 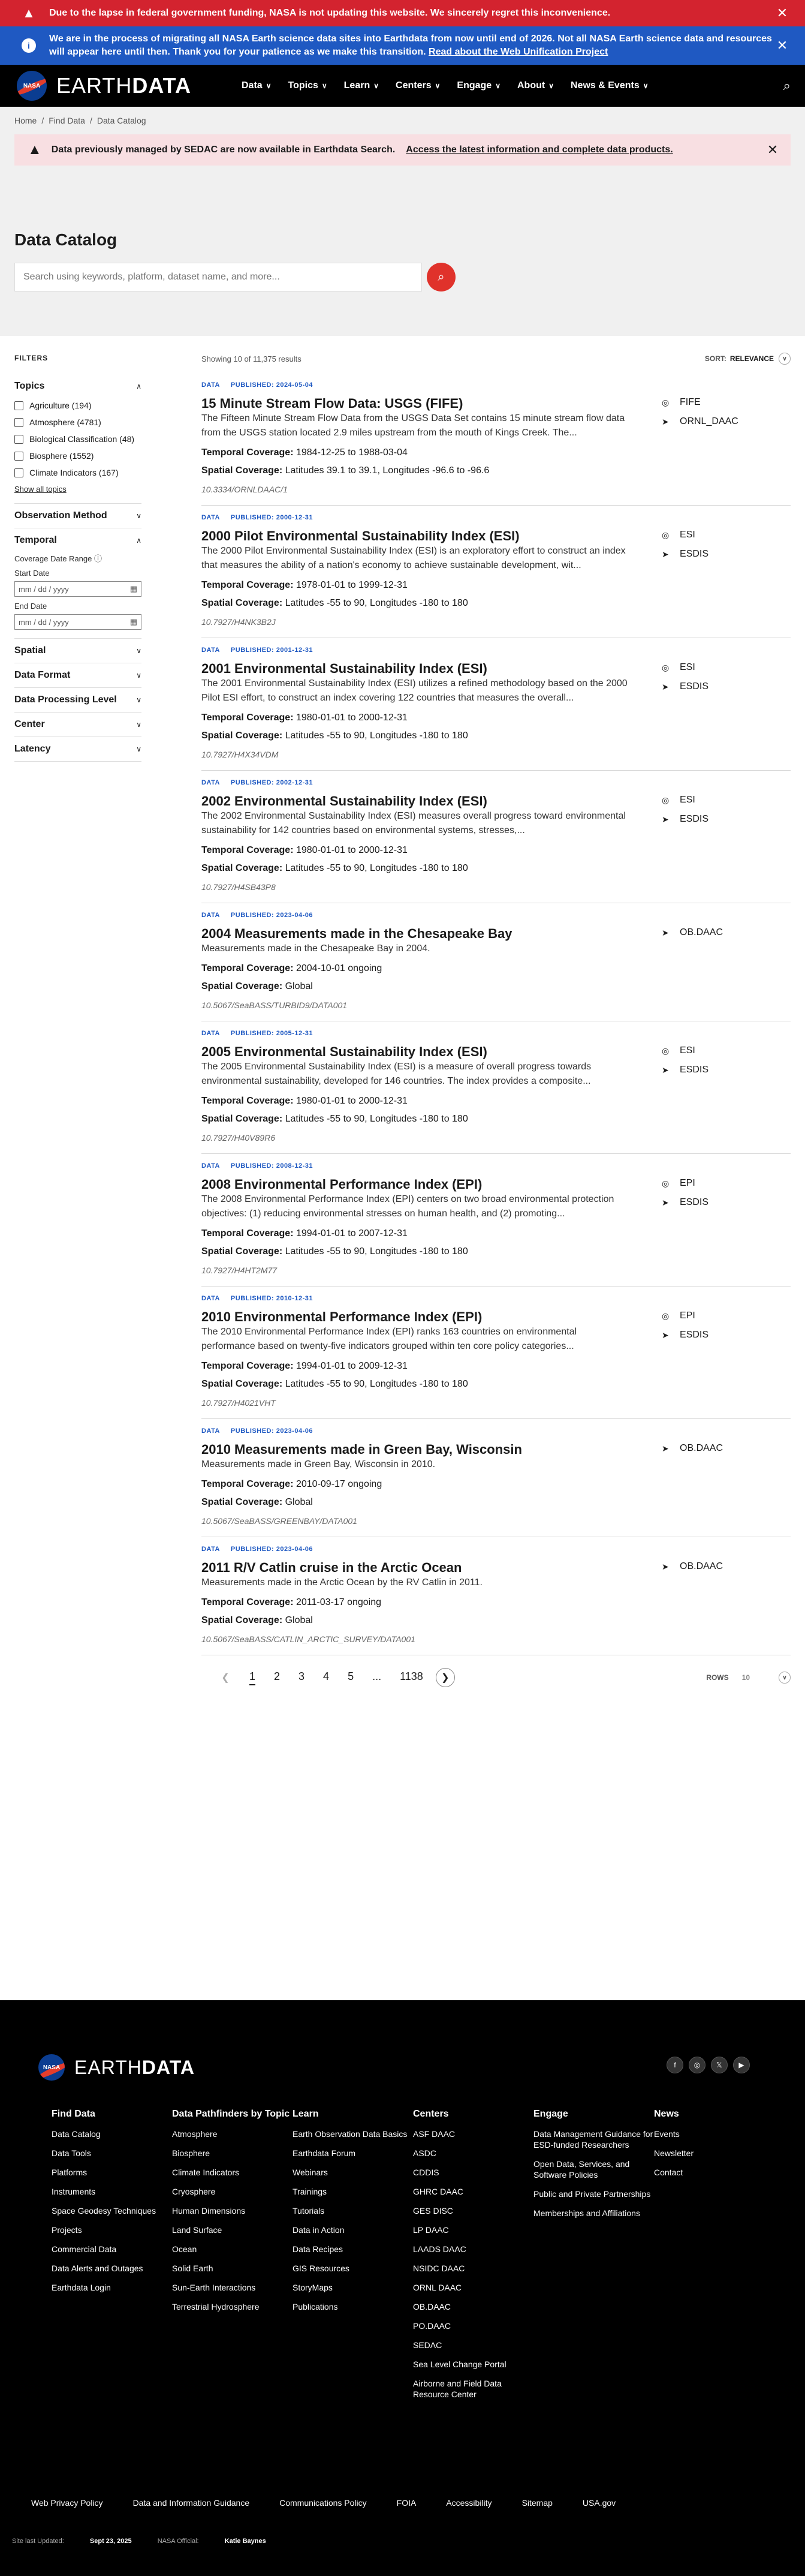 What do you see at coordinates (78, 651) in the screenshot?
I see `spatial-filter: Spatial ∨` at bounding box center [78, 651].